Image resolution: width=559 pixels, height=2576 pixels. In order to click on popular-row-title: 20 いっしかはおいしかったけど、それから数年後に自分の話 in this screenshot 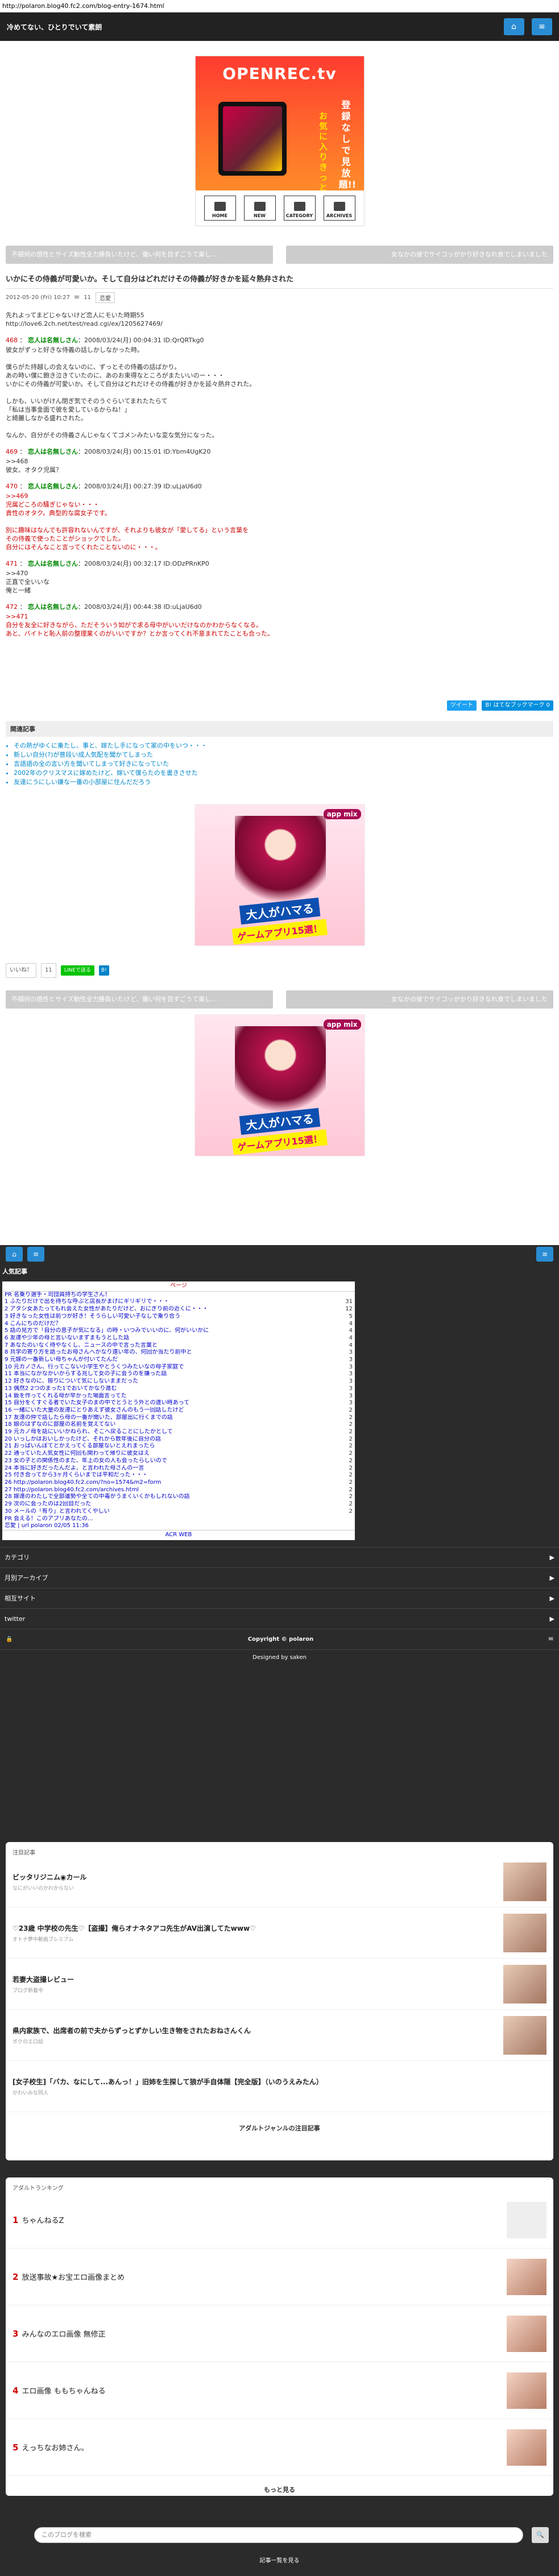, I will do `click(83, 1439)`.